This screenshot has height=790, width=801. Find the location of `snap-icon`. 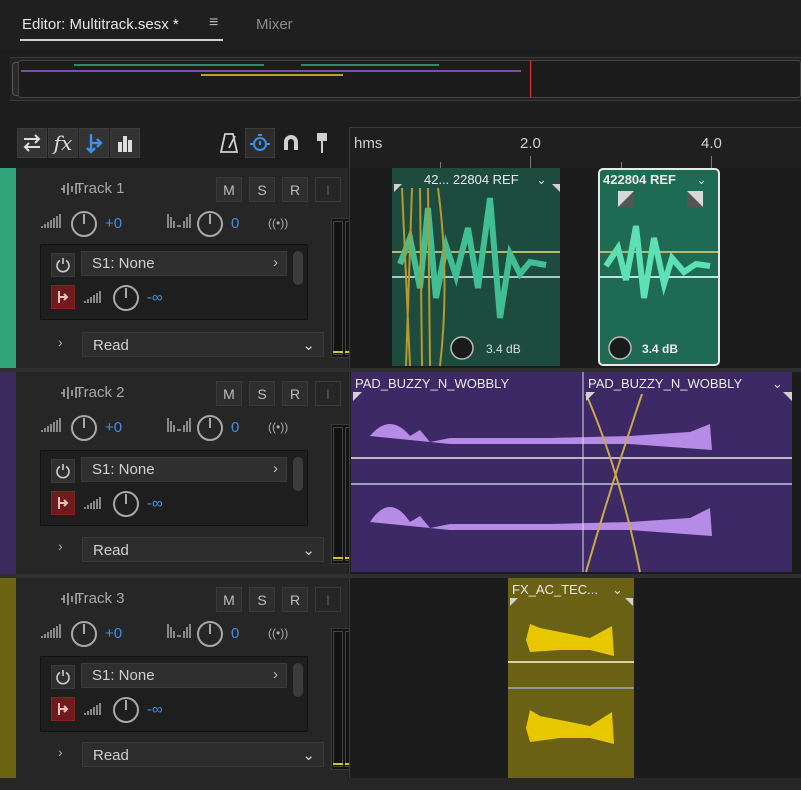

snap-icon is located at coordinates (291, 143).